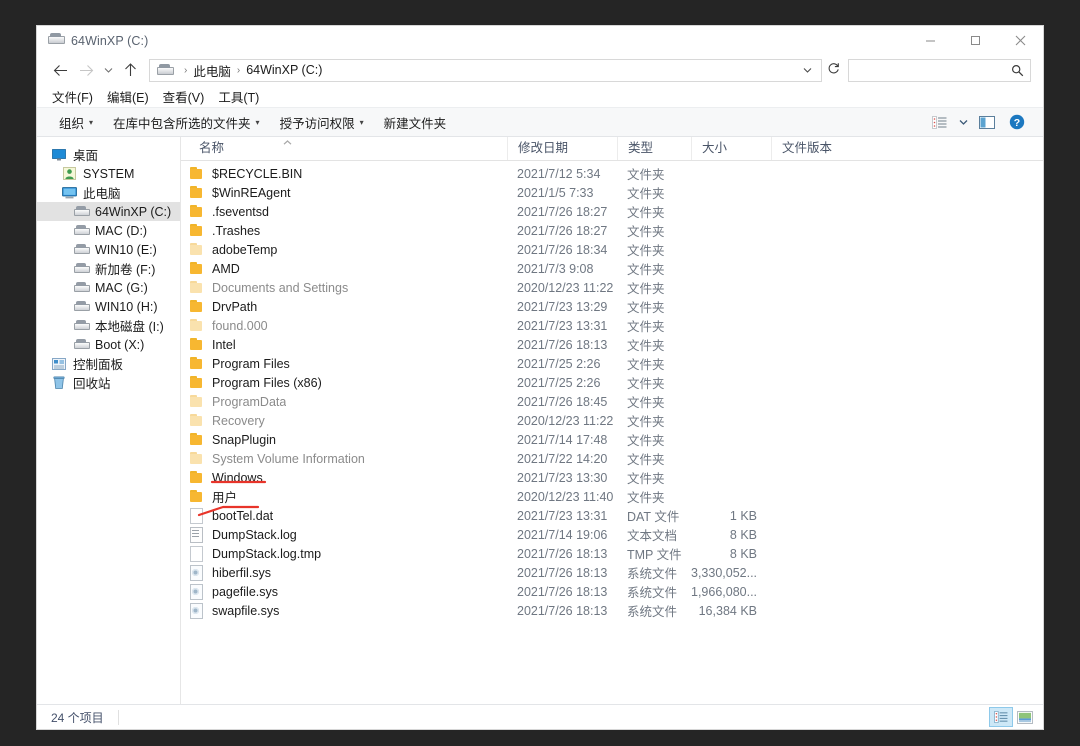  I want to click on file-type-cell: TMP 文件, so click(654, 555).